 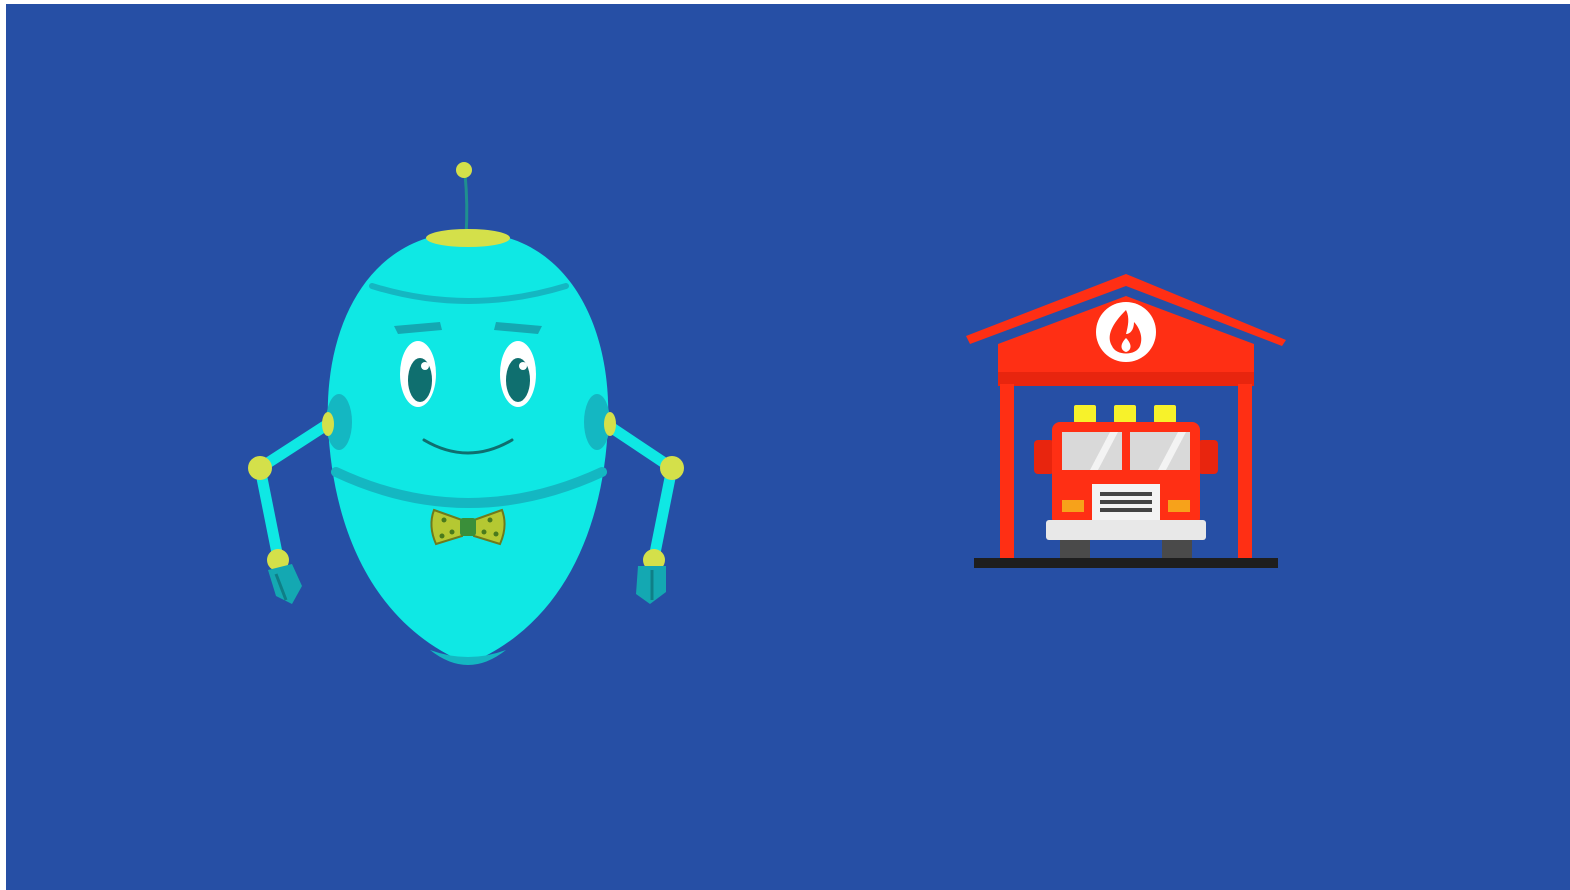 What do you see at coordinates (464, 170) in the screenshot?
I see `robot-antenna-tip` at bounding box center [464, 170].